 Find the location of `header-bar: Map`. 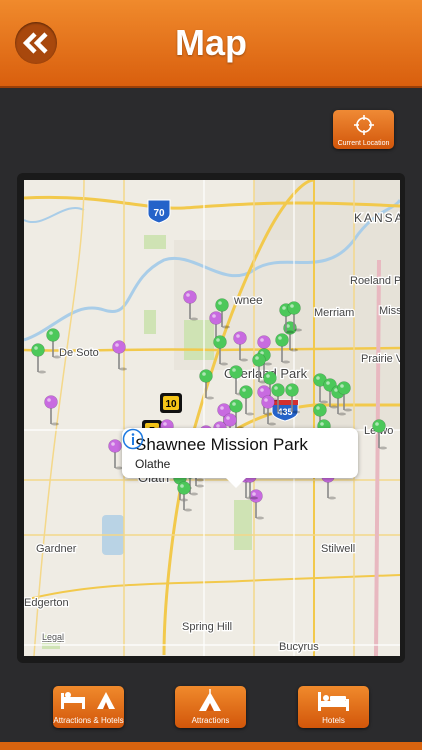

header-bar: Map is located at coordinates (211, 44).